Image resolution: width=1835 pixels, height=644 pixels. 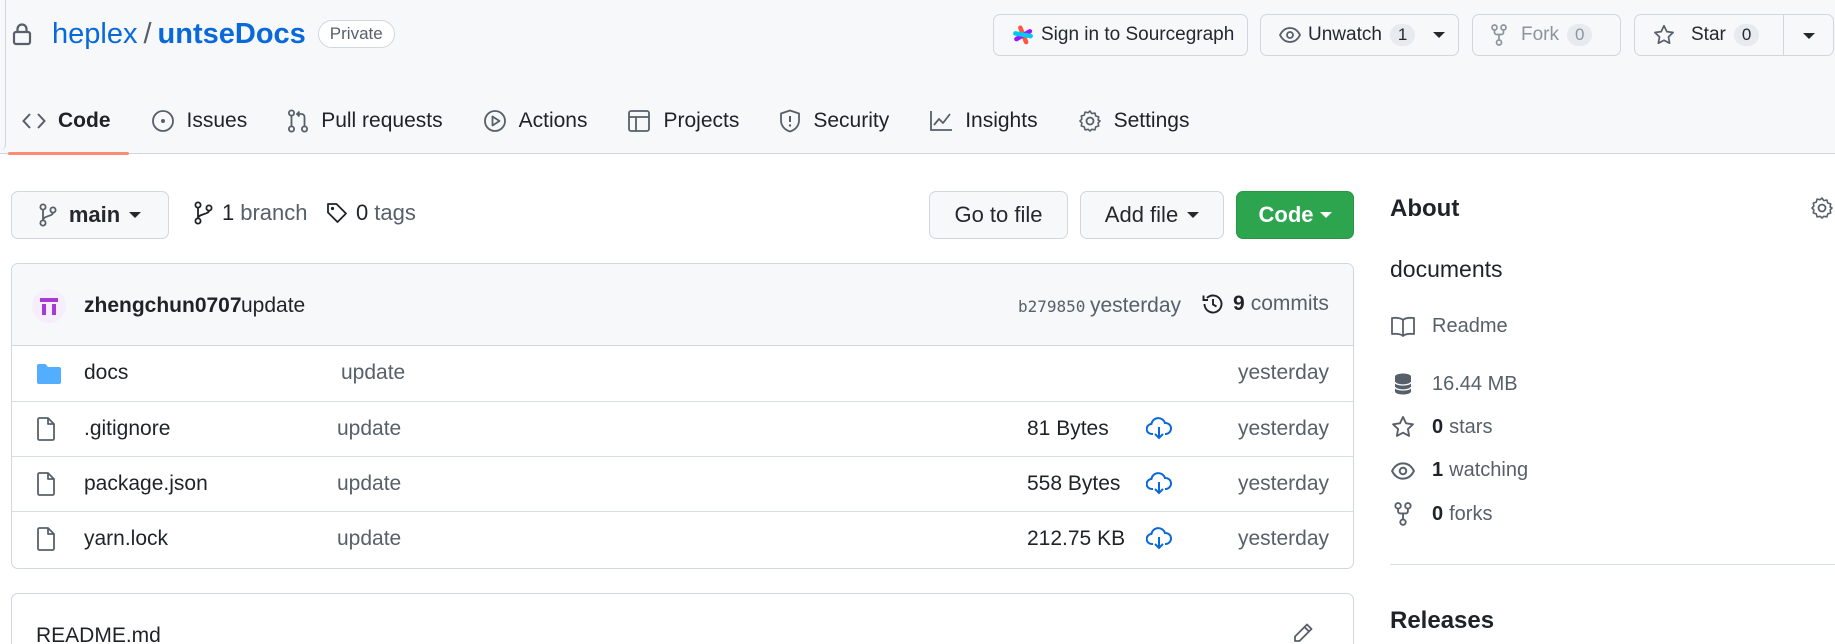 I want to click on repo-name-link: untseDocs, so click(x=232, y=34).